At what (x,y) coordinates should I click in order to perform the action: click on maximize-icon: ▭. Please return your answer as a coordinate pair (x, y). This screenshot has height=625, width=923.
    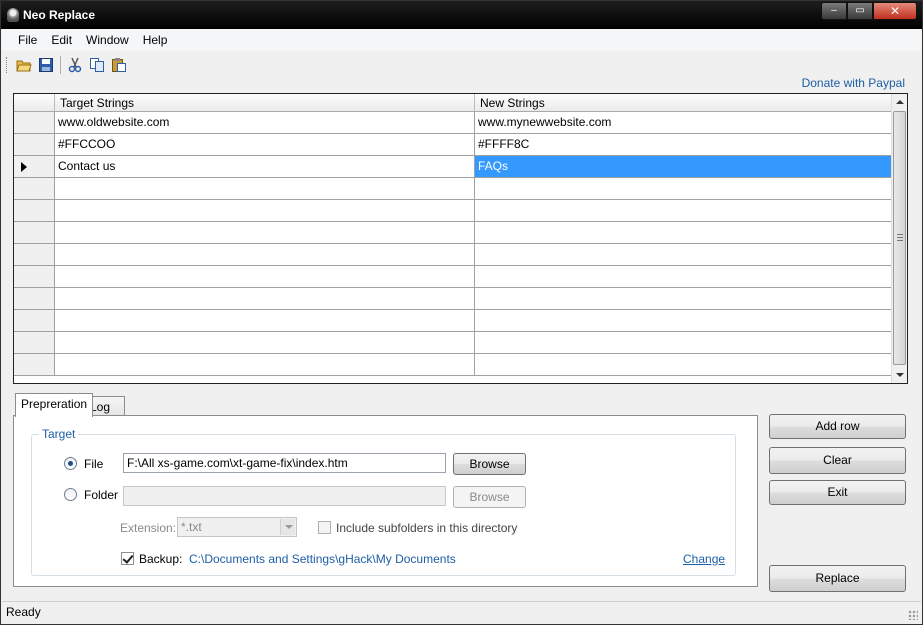
    Looking at the image, I should click on (860, 10).